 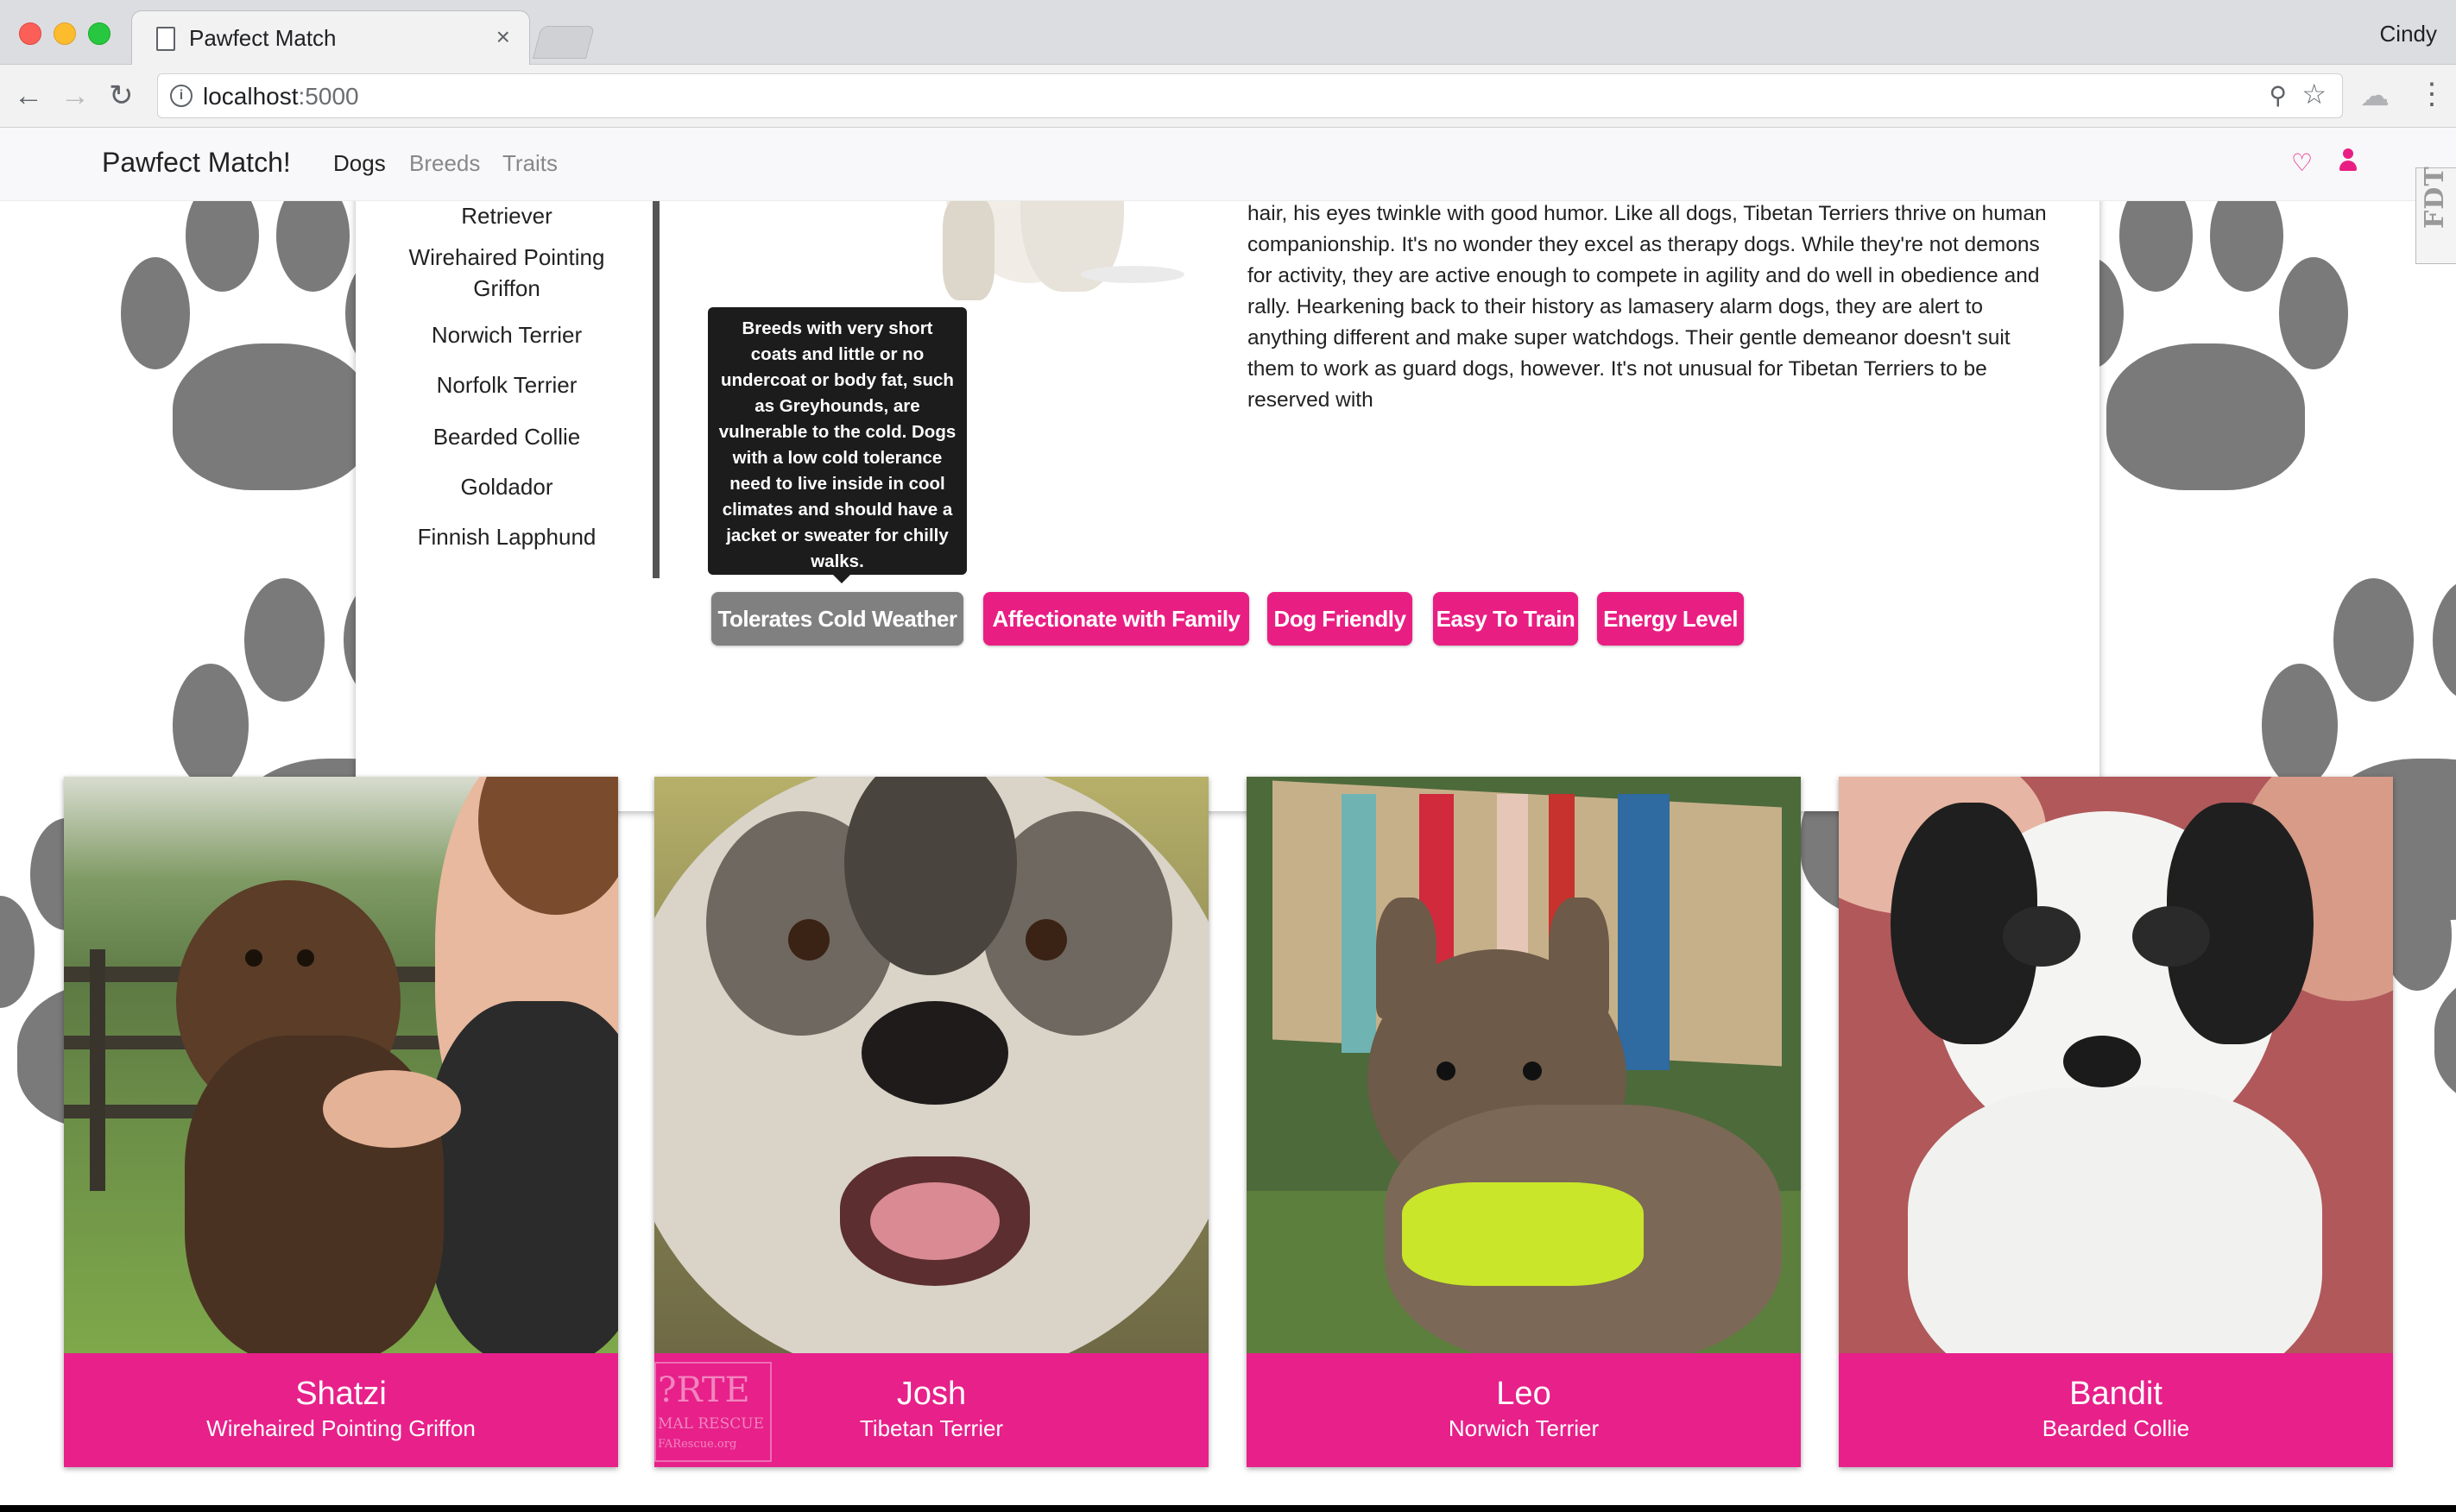 What do you see at coordinates (2408, 34) in the screenshot?
I see `profile-name: Cindy` at bounding box center [2408, 34].